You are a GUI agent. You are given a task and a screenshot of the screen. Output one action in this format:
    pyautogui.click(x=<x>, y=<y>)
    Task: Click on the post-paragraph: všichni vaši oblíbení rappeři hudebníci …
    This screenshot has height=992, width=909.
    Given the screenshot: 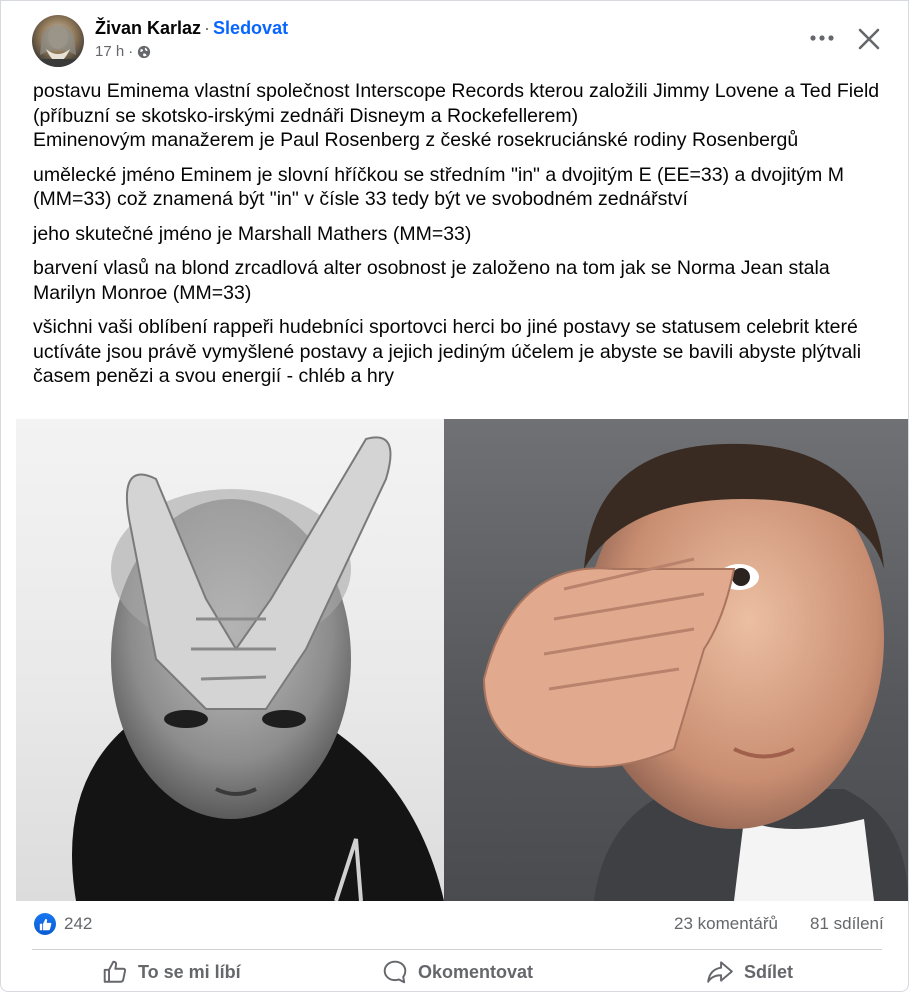 What is the action you would take?
    pyautogui.click(x=447, y=351)
    